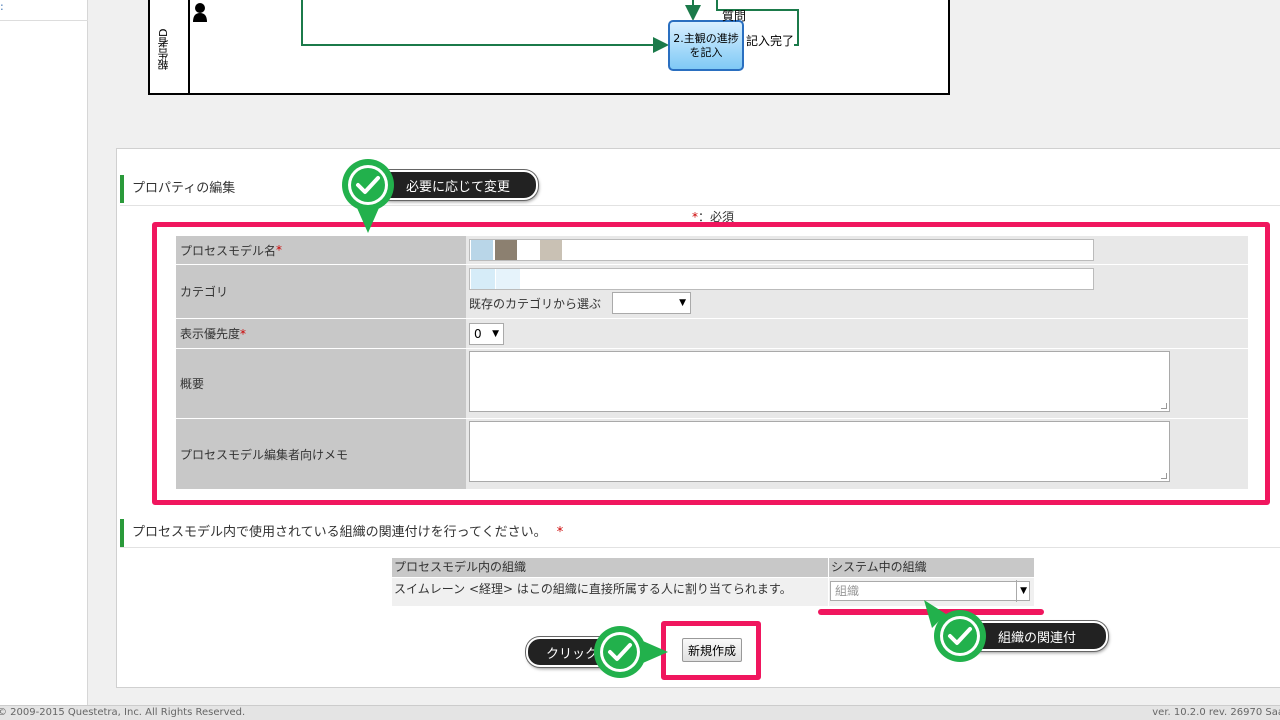  Describe the element at coordinates (706, 38) in the screenshot. I see `task-node-line1: 2.主観の進捗` at that location.